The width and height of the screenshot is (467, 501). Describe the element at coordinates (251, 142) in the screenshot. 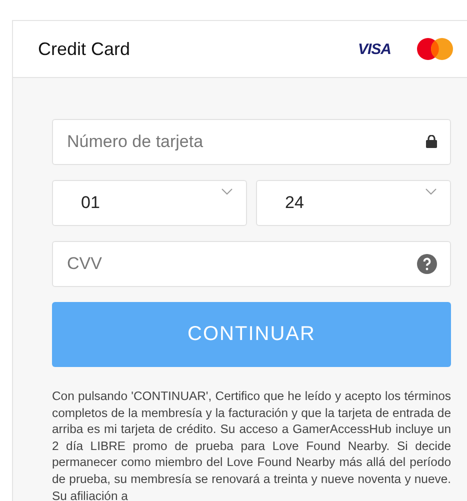

I see `card-number-field: Número de tarjeta` at that location.